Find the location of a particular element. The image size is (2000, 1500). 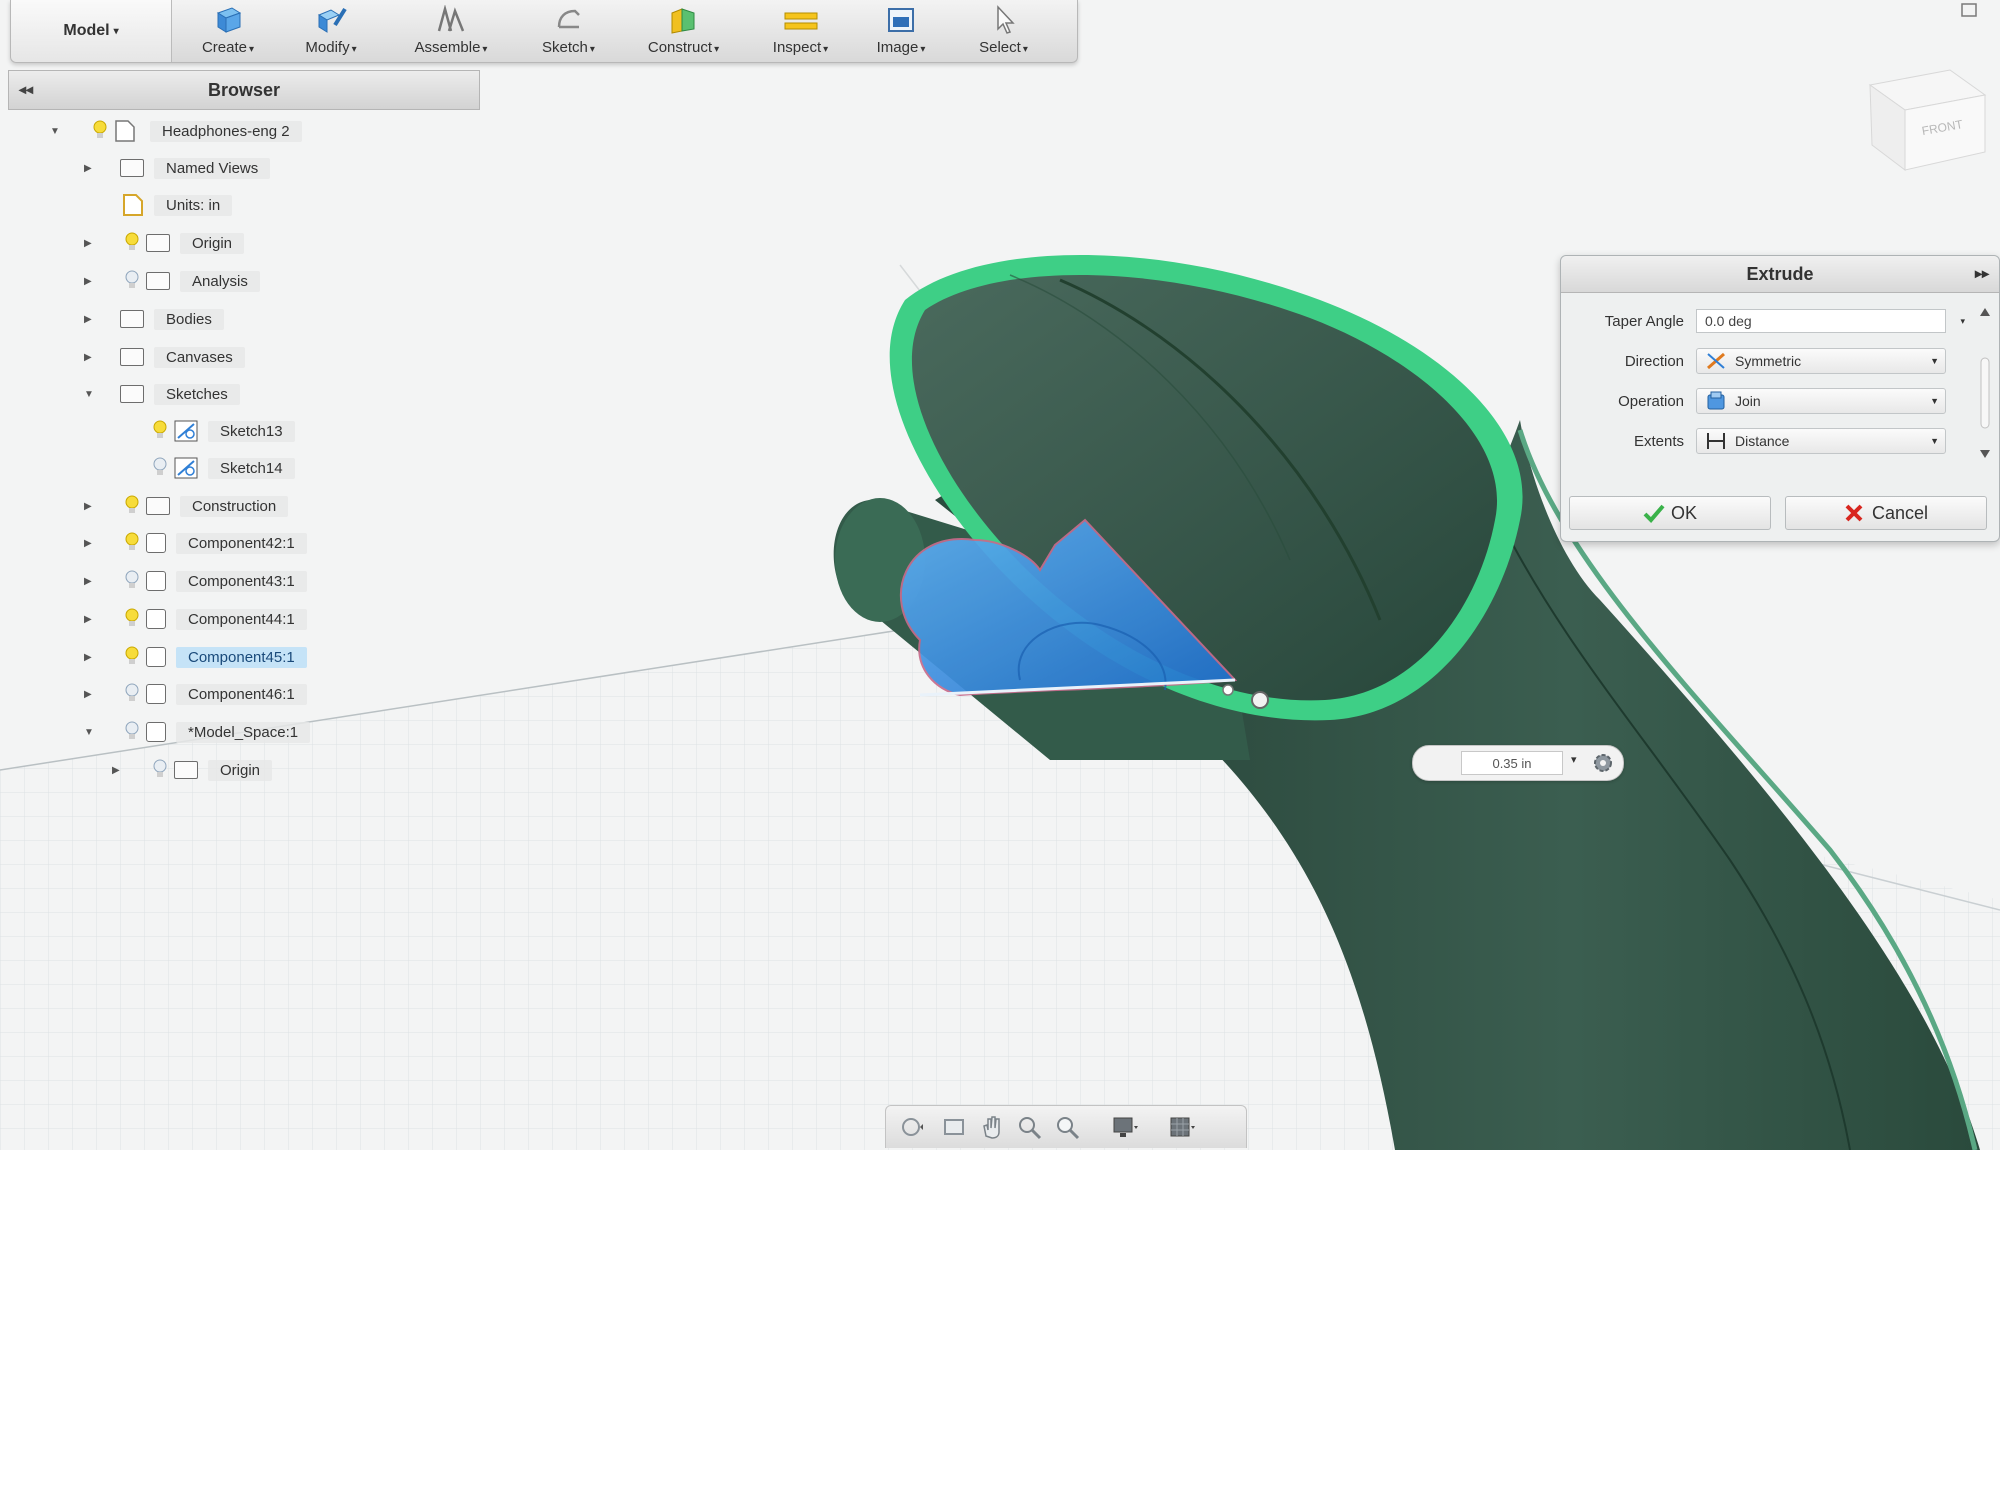

extrude-manipulator-handle is located at coordinates (1260, 700).